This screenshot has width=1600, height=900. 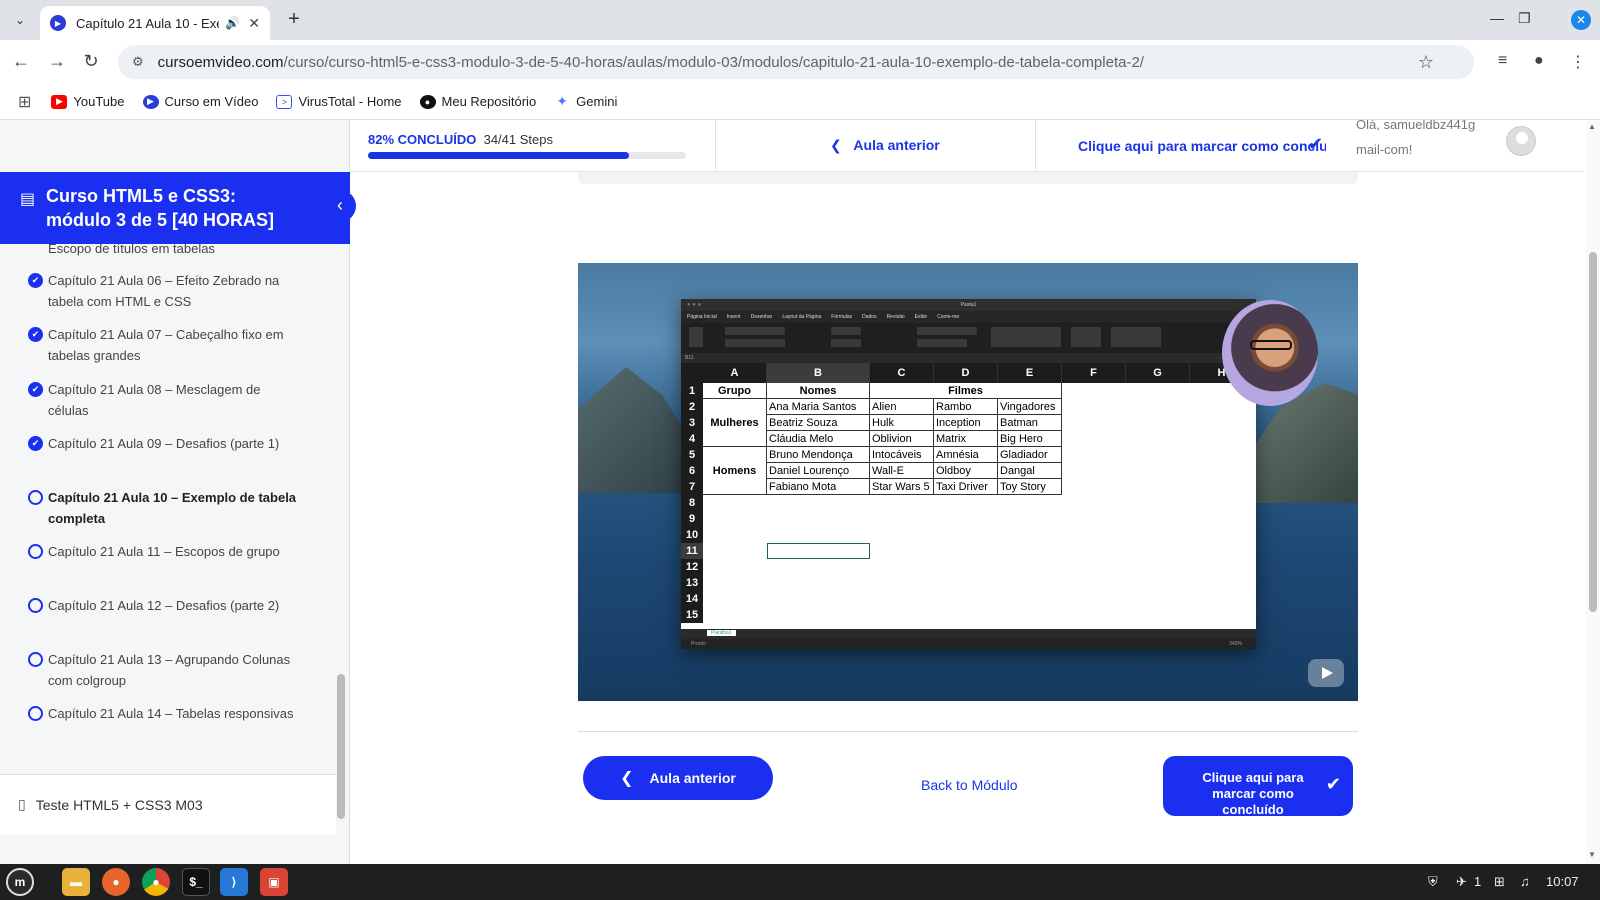 What do you see at coordinates (692, 391) in the screenshot?
I see `row-header: 1` at bounding box center [692, 391].